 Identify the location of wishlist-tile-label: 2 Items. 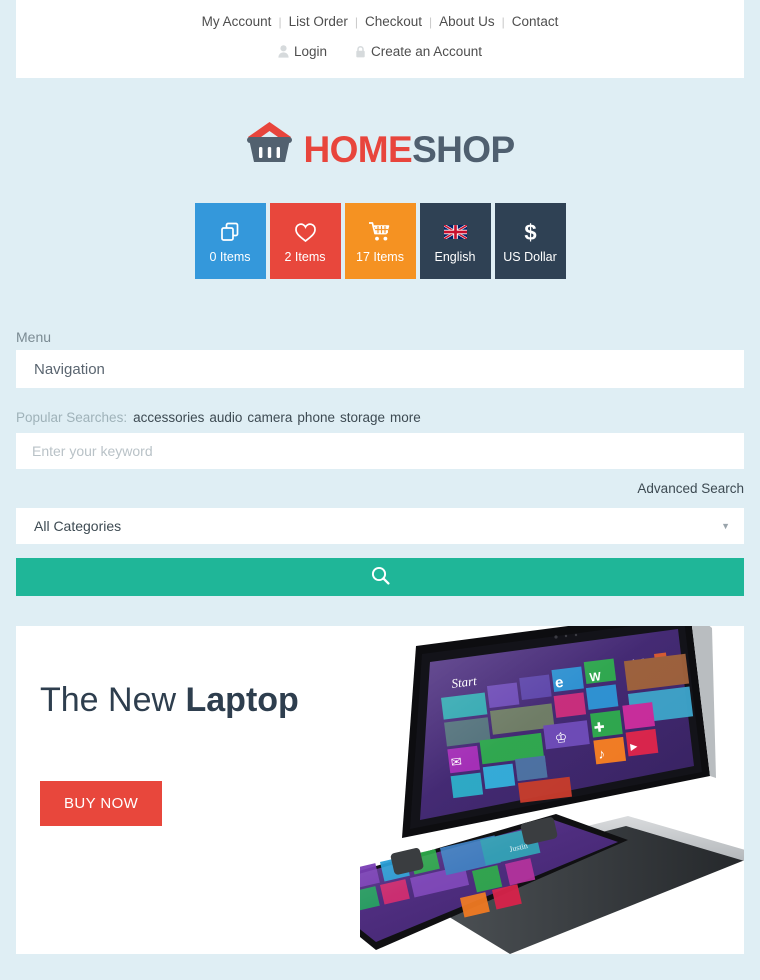
(305, 257).